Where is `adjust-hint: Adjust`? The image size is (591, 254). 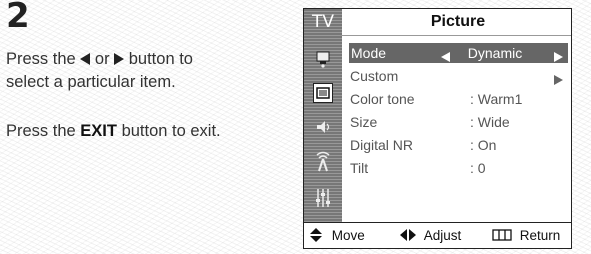
adjust-hint: Adjust is located at coordinates (430, 236).